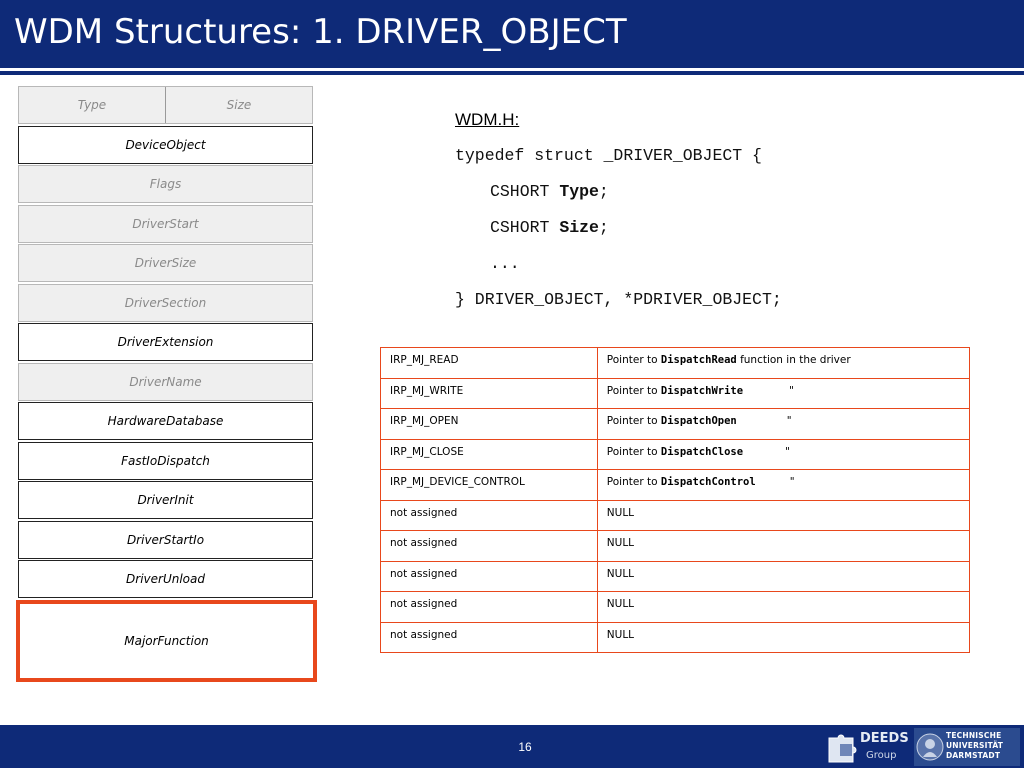 The width and height of the screenshot is (1024, 768). I want to click on handler-function: DispatchControl, so click(708, 482).